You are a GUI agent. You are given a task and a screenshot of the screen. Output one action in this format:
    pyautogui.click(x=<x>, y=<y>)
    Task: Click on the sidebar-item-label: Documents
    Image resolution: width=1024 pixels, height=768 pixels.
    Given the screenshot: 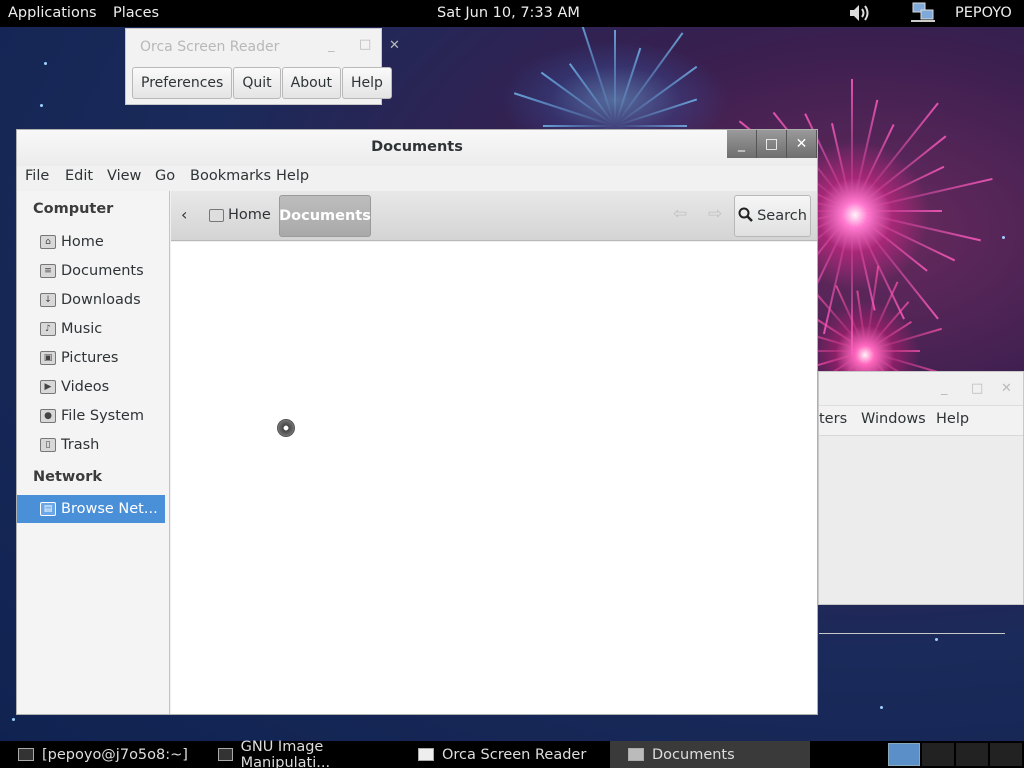 What is the action you would take?
    pyautogui.click(x=102, y=271)
    